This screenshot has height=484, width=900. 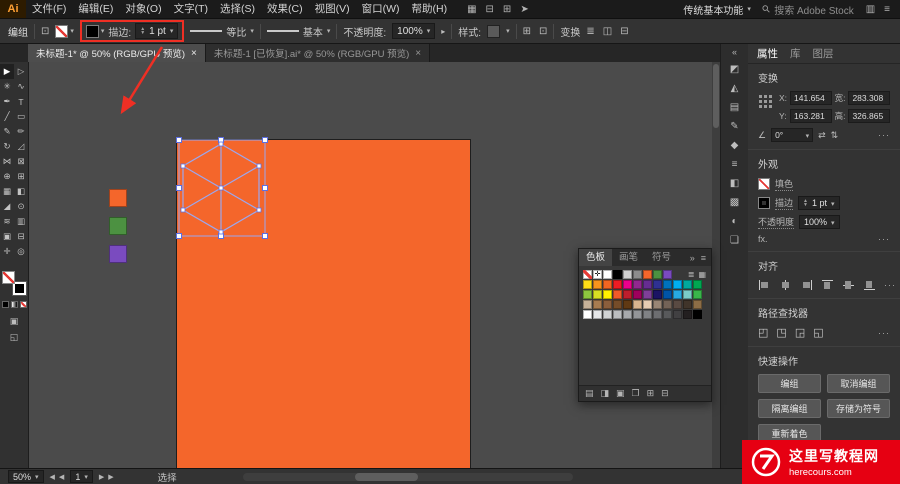 What do you see at coordinates (7, 116) in the screenshot?
I see `line-segment-tool: ╱` at bounding box center [7, 116].